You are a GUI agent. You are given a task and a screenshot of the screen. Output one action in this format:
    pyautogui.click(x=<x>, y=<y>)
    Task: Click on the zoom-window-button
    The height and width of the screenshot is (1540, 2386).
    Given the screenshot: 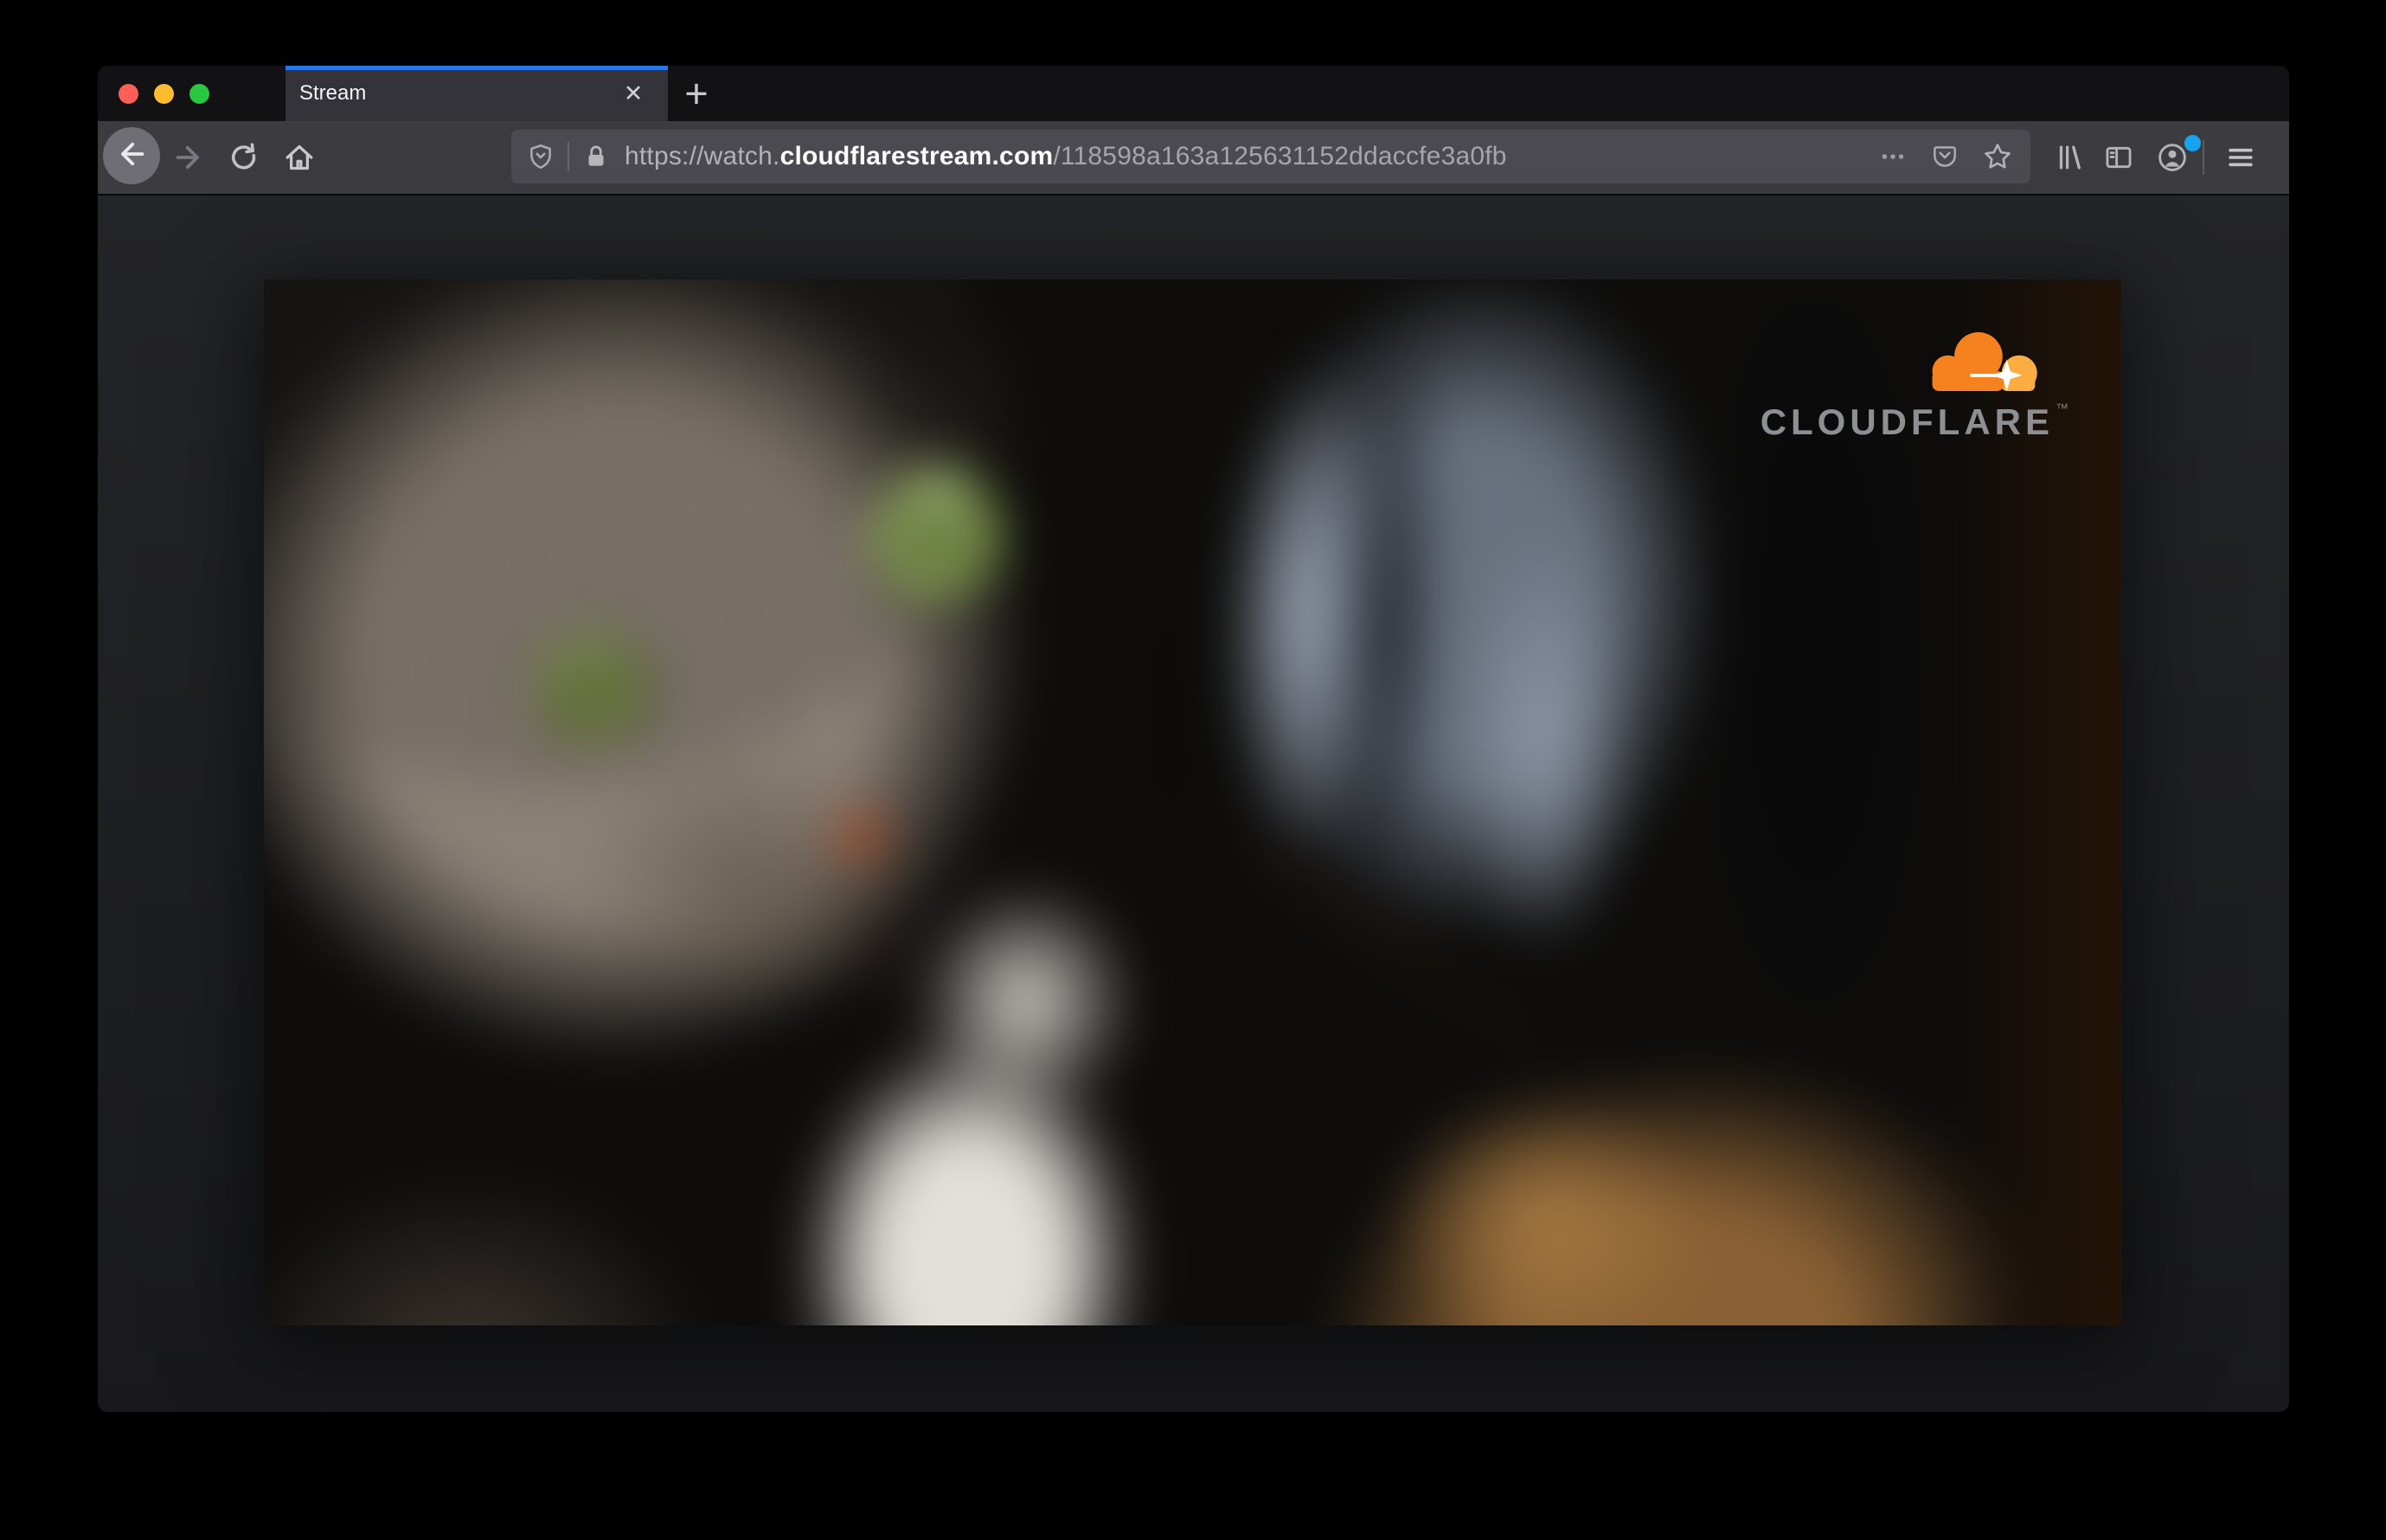 What is the action you would take?
    pyautogui.click(x=199, y=94)
    